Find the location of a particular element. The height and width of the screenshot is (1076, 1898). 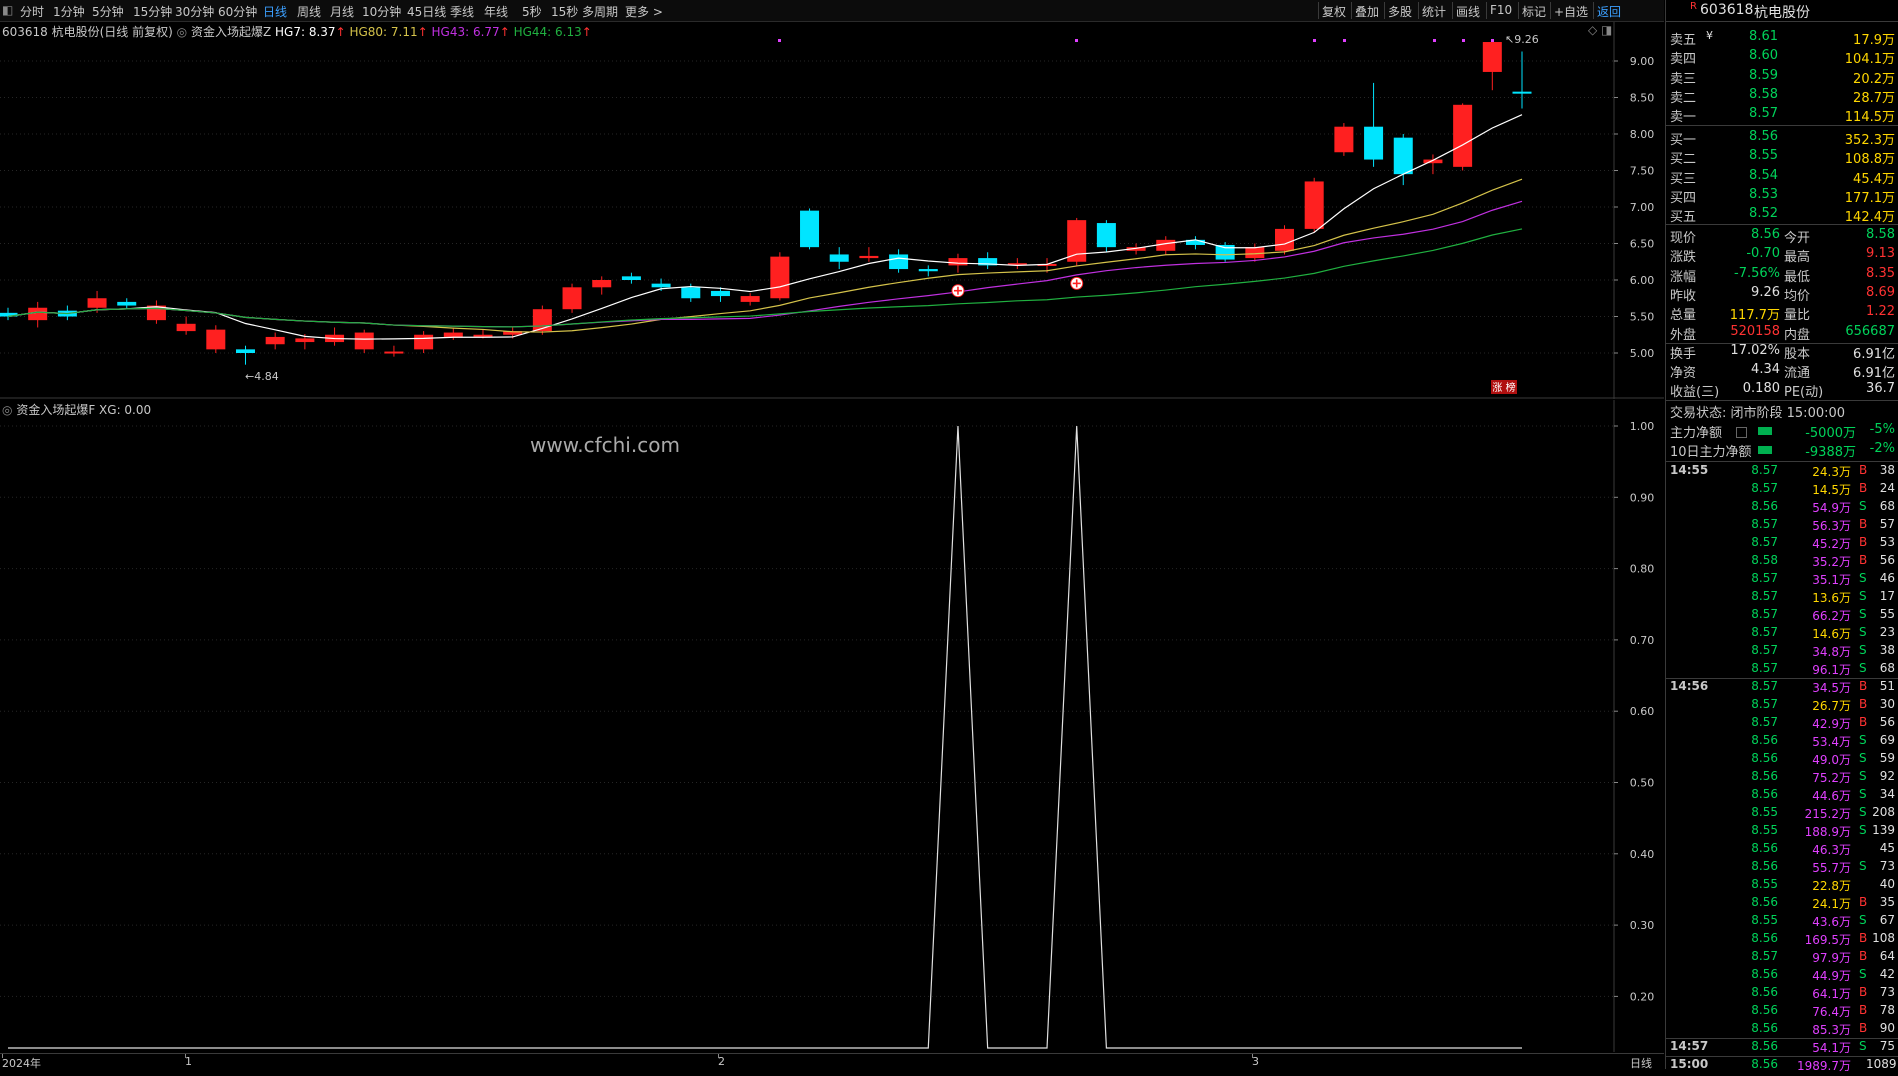

period-tab-9: 10分钟 is located at coordinates (381, 11).